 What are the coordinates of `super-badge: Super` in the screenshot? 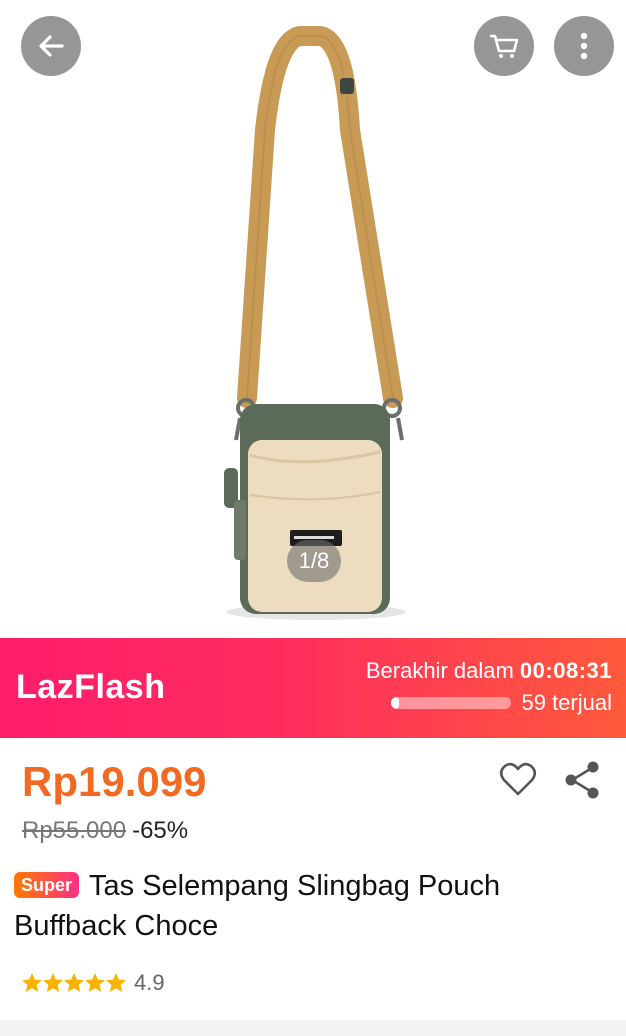 It's located at (47, 885).